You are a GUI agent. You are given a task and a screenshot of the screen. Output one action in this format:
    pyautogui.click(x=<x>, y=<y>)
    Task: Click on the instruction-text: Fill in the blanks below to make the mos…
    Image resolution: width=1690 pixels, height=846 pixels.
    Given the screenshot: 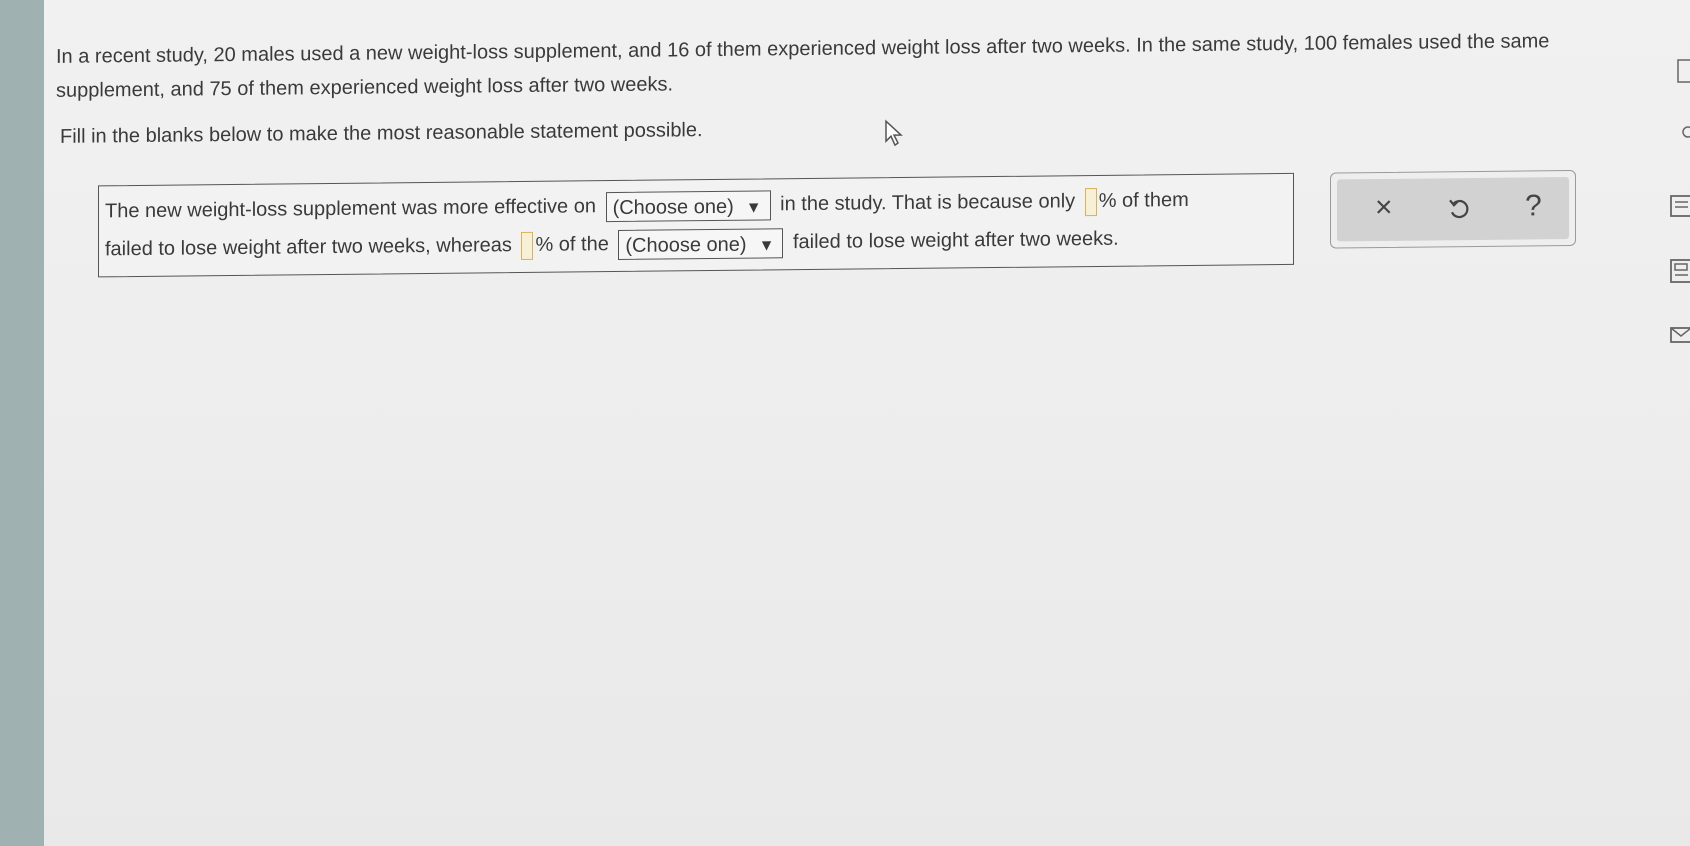 What is the action you would take?
    pyautogui.click(x=381, y=133)
    